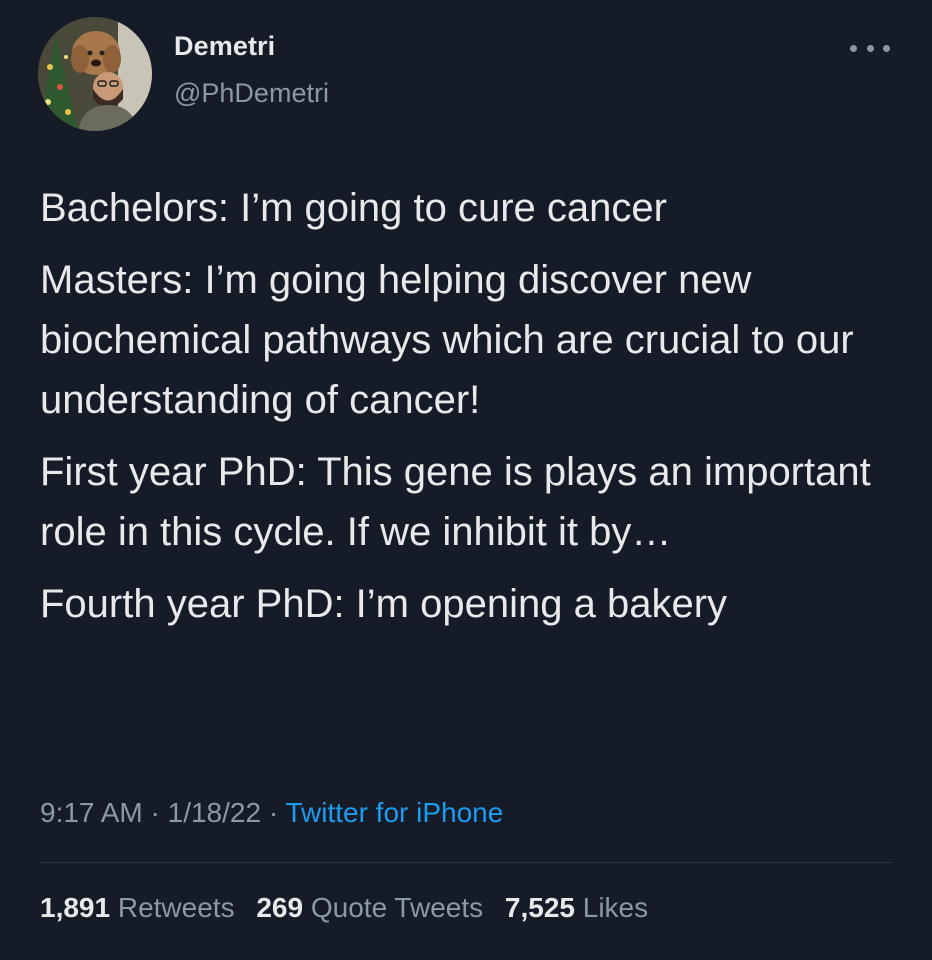 The height and width of the screenshot is (960, 932). What do you see at coordinates (615, 907) in the screenshot?
I see `likes-label: Likes` at bounding box center [615, 907].